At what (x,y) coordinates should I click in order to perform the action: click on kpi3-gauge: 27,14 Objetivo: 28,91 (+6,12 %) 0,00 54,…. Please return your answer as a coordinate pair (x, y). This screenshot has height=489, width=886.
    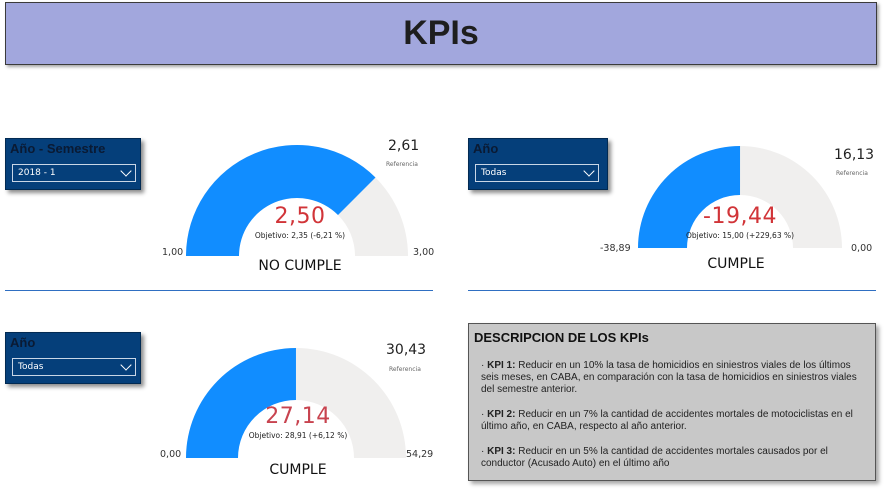
    Looking at the image, I should click on (298, 409).